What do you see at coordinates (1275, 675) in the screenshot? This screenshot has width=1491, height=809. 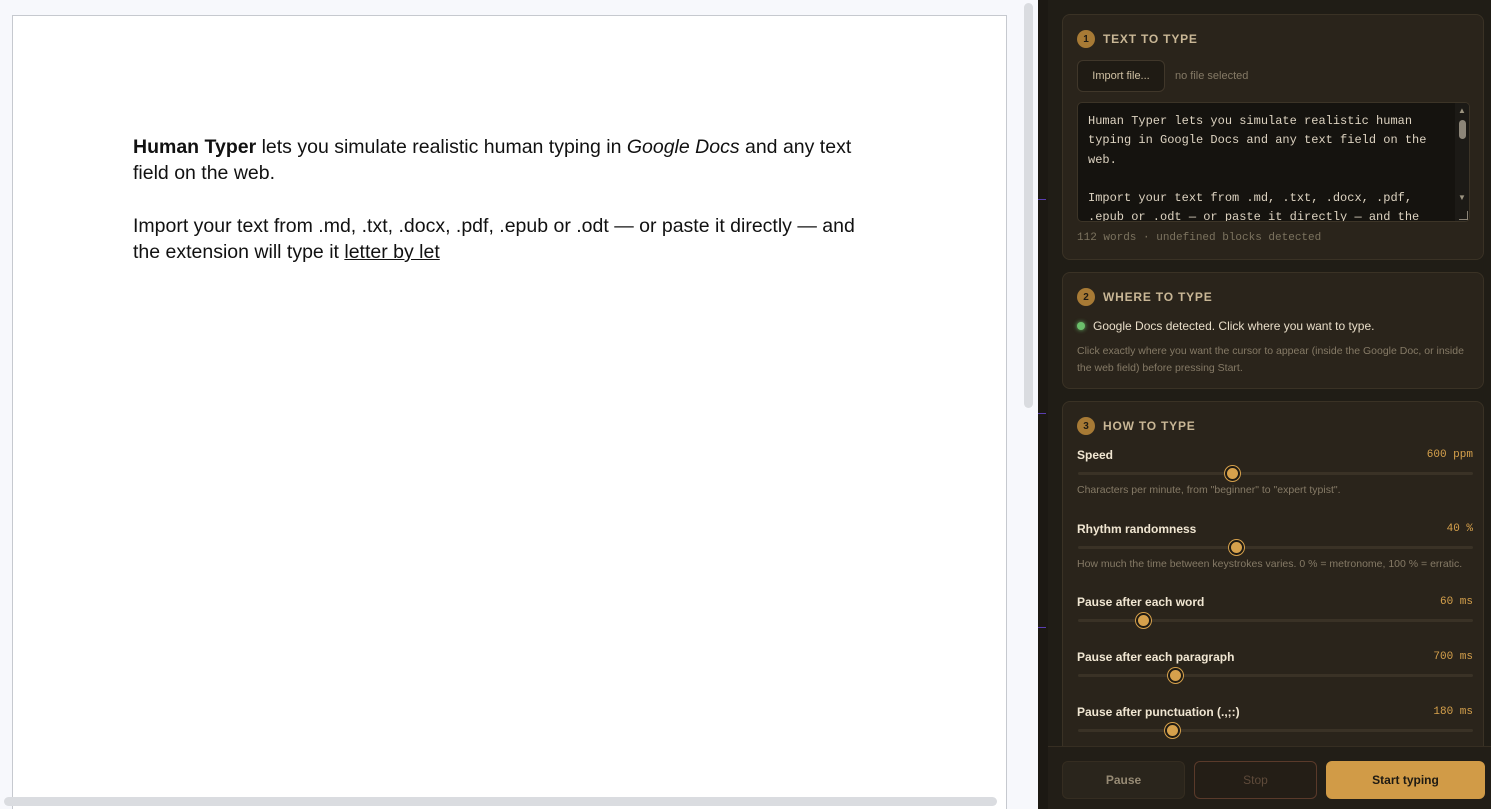 I see `pause-paragraph-slider` at bounding box center [1275, 675].